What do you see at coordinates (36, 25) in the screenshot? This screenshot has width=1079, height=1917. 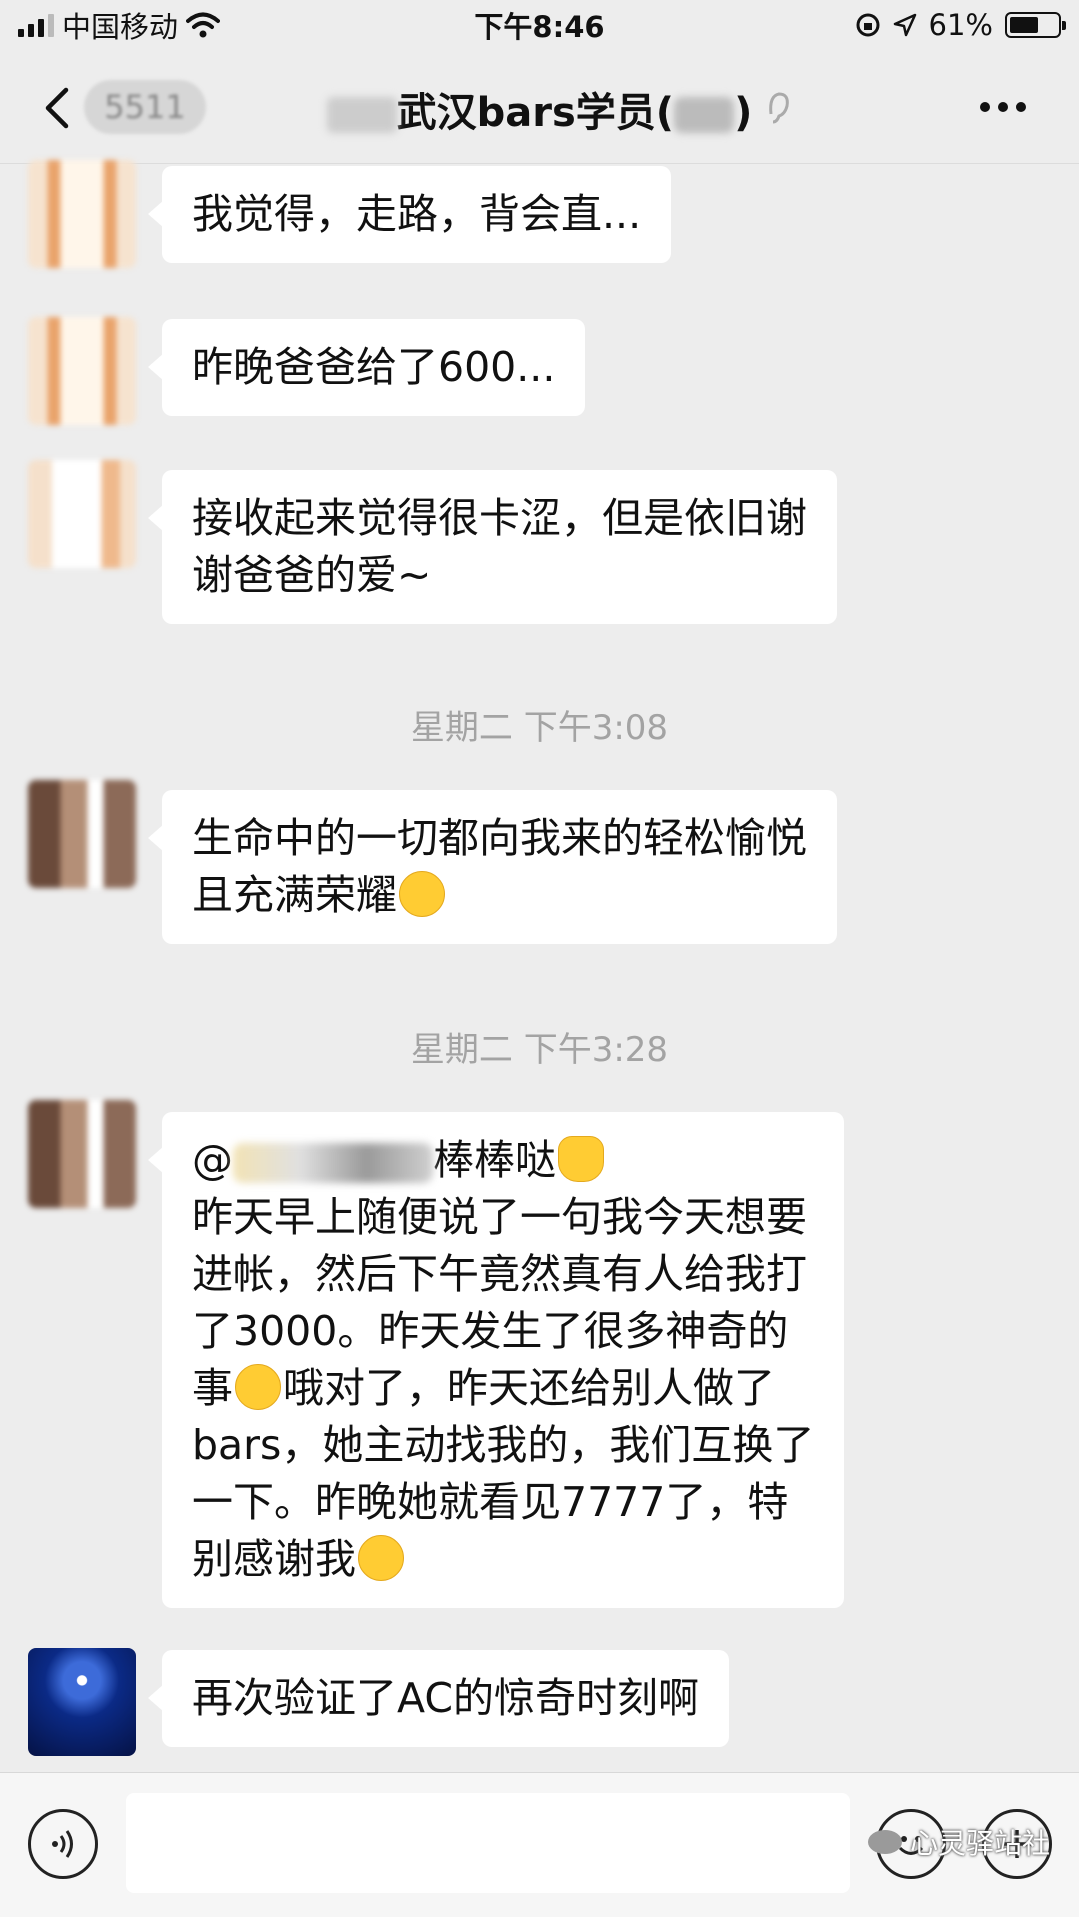 I see `signal-icon` at bounding box center [36, 25].